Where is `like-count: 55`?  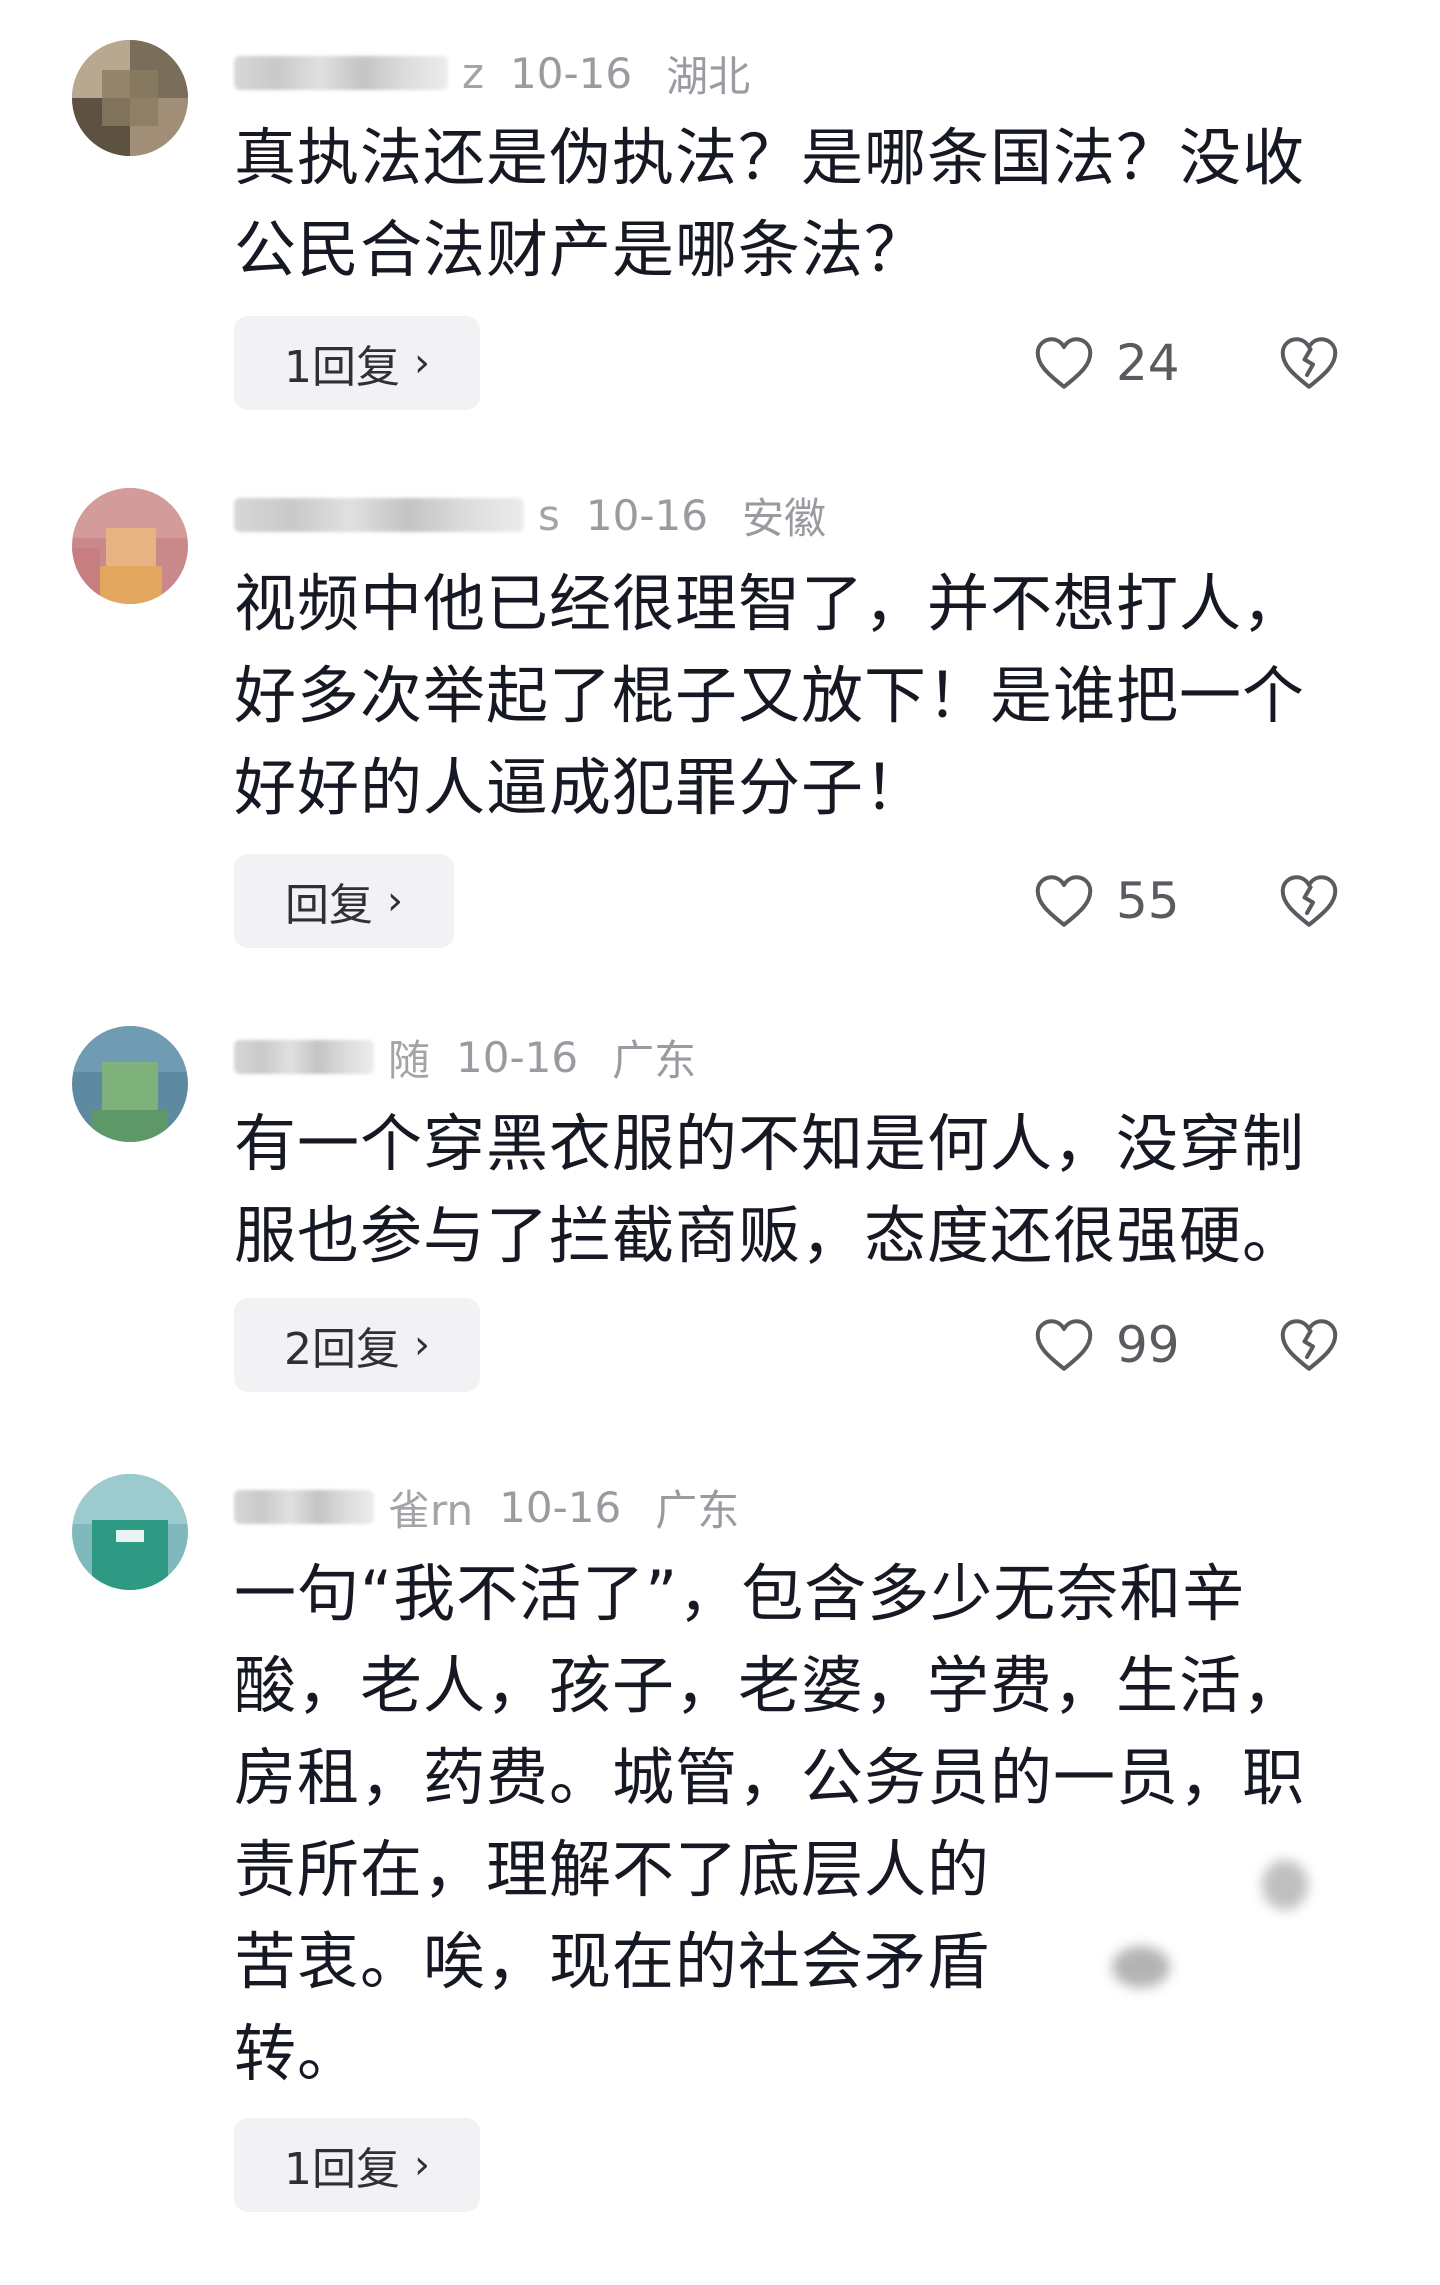
like-count: 55 is located at coordinates (1148, 901).